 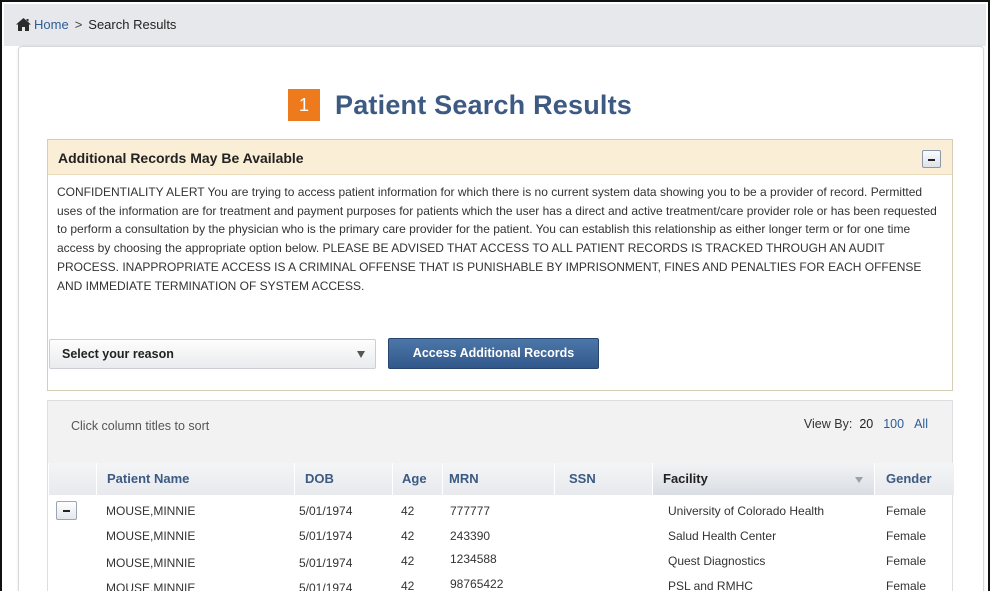 I want to click on cell-facility: Quest Diagnostics, so click(x=717, y=561).